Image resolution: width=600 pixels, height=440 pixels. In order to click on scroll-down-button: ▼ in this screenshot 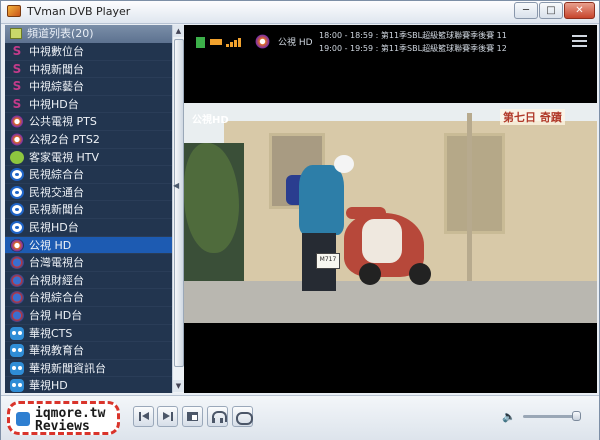, I will do `click(178, 386)`.